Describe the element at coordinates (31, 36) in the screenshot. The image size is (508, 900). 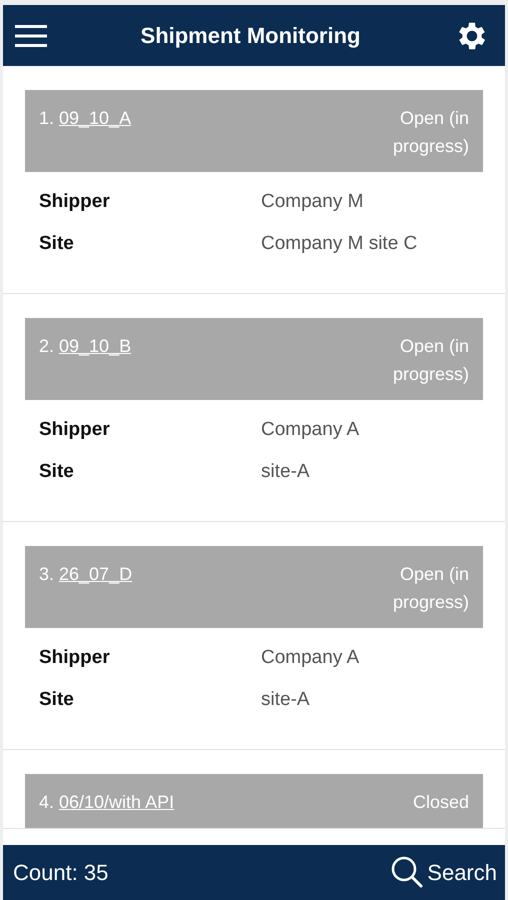
I see `menu-icon` at that location.